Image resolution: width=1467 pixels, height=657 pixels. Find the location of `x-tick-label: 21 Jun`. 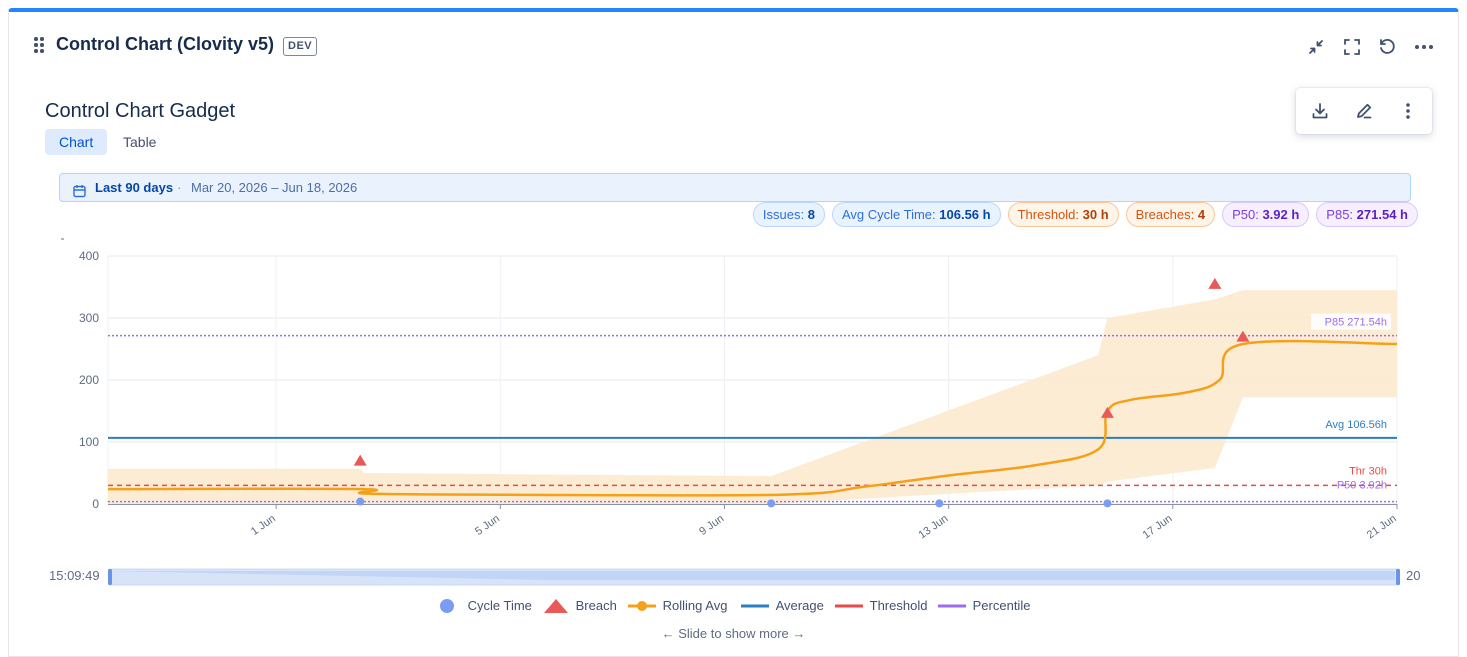

x-tick-label: 21 Jun is located at coordinates (1382, 527).